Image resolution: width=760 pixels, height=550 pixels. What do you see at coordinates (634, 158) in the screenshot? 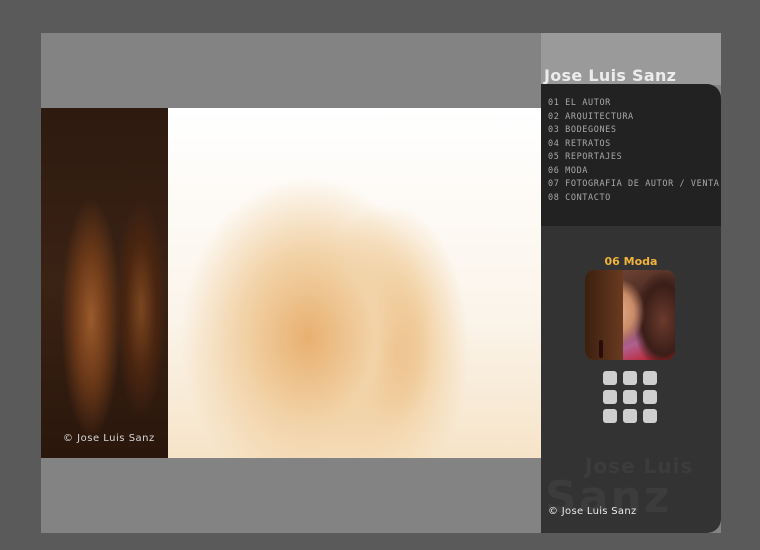
I see `menu-item-reportajes: 05 REPORTAJES` at bounding box center [634, 158].